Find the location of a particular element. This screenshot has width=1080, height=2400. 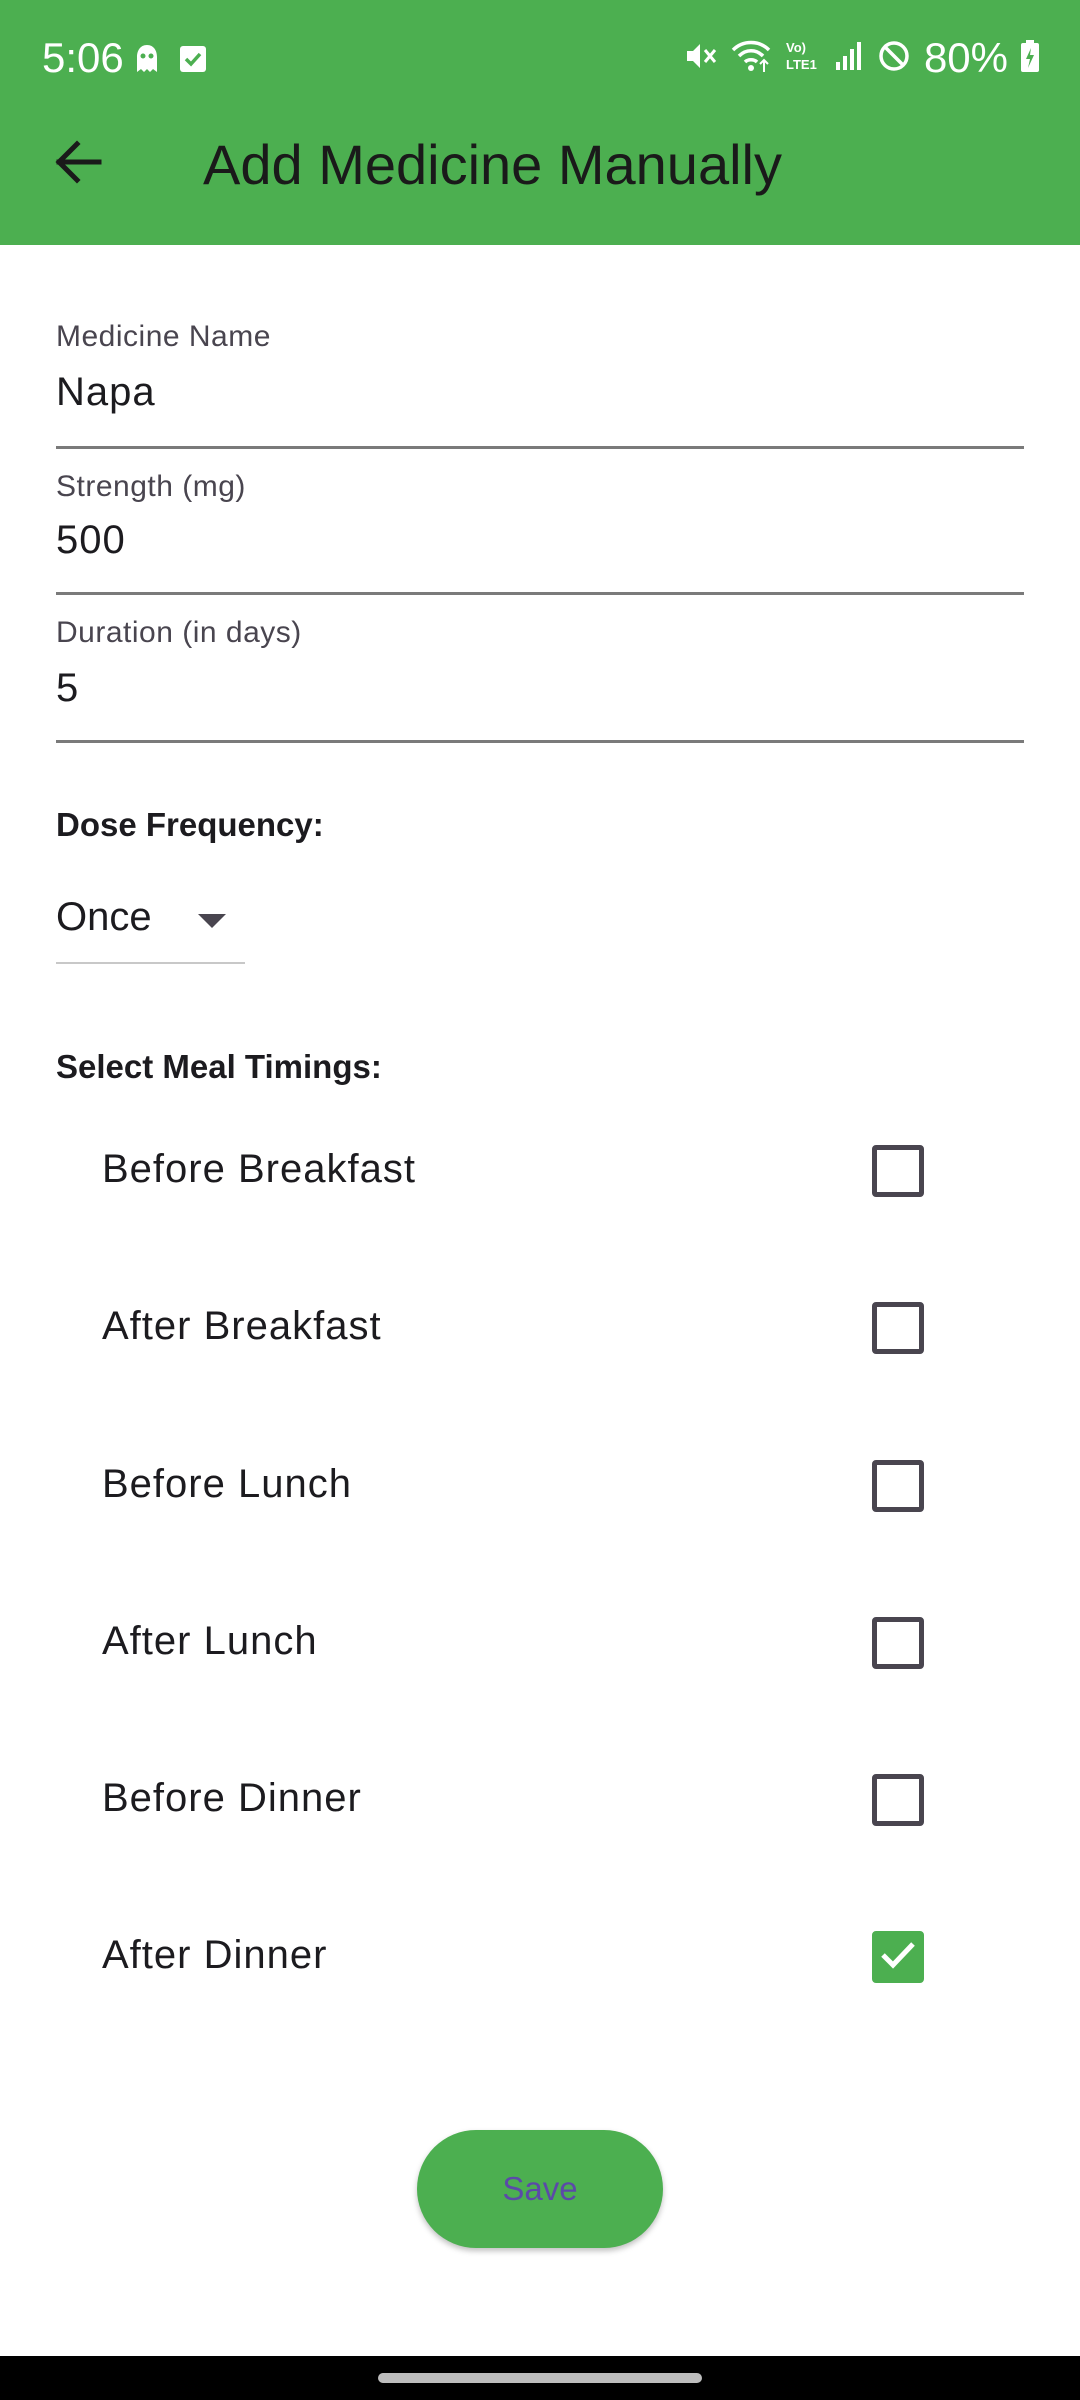

medicine-name-field: Medicine Name Napa is located at coordinates (540, 379).